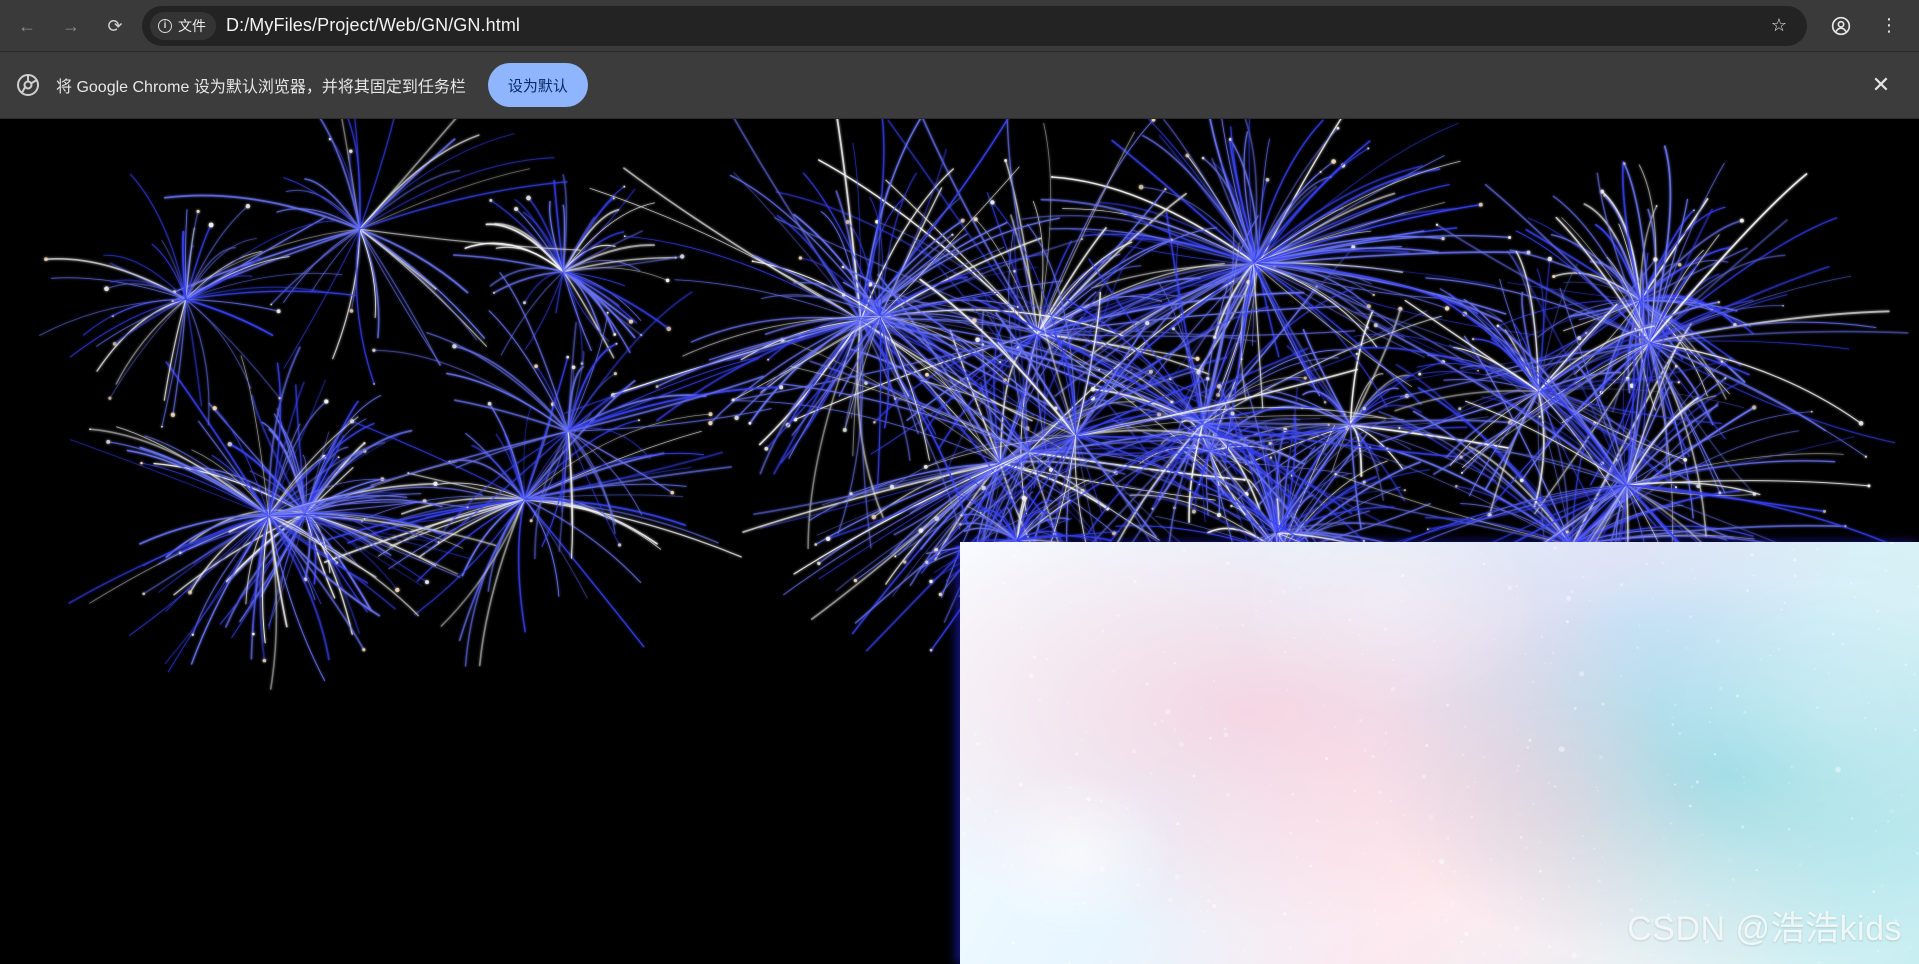  I want to click on set-default-button: 设为默认, so click(537, 85).